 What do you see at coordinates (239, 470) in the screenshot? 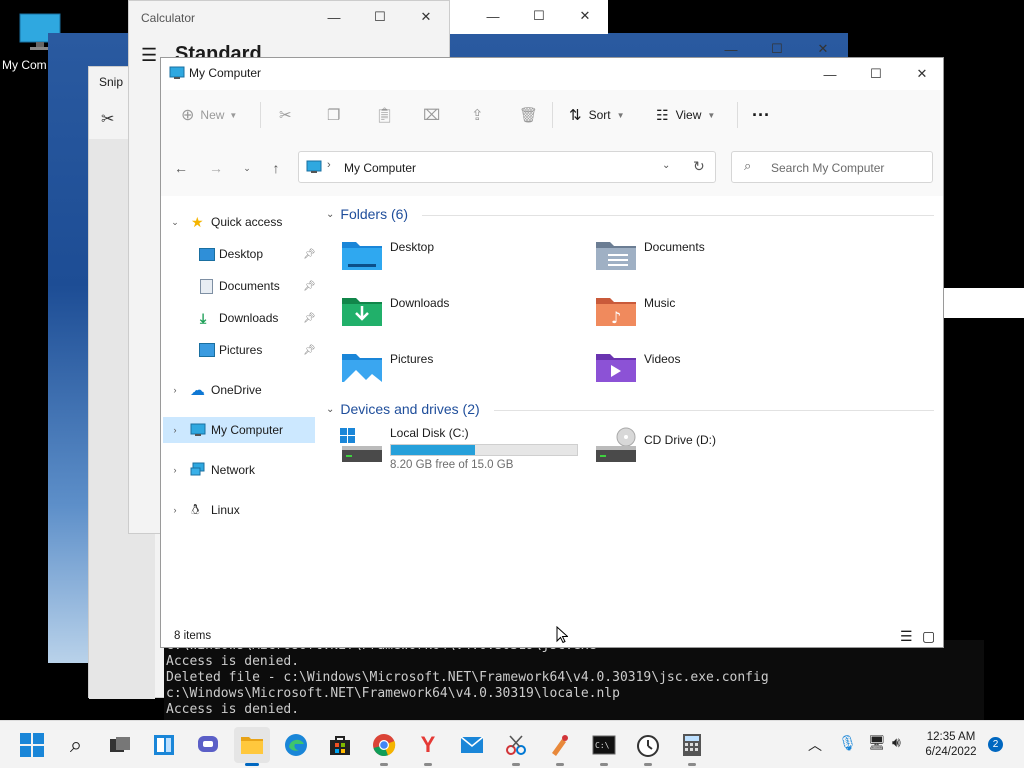
I see `nav-item-network: › Network` at bounding box center [239, 470].